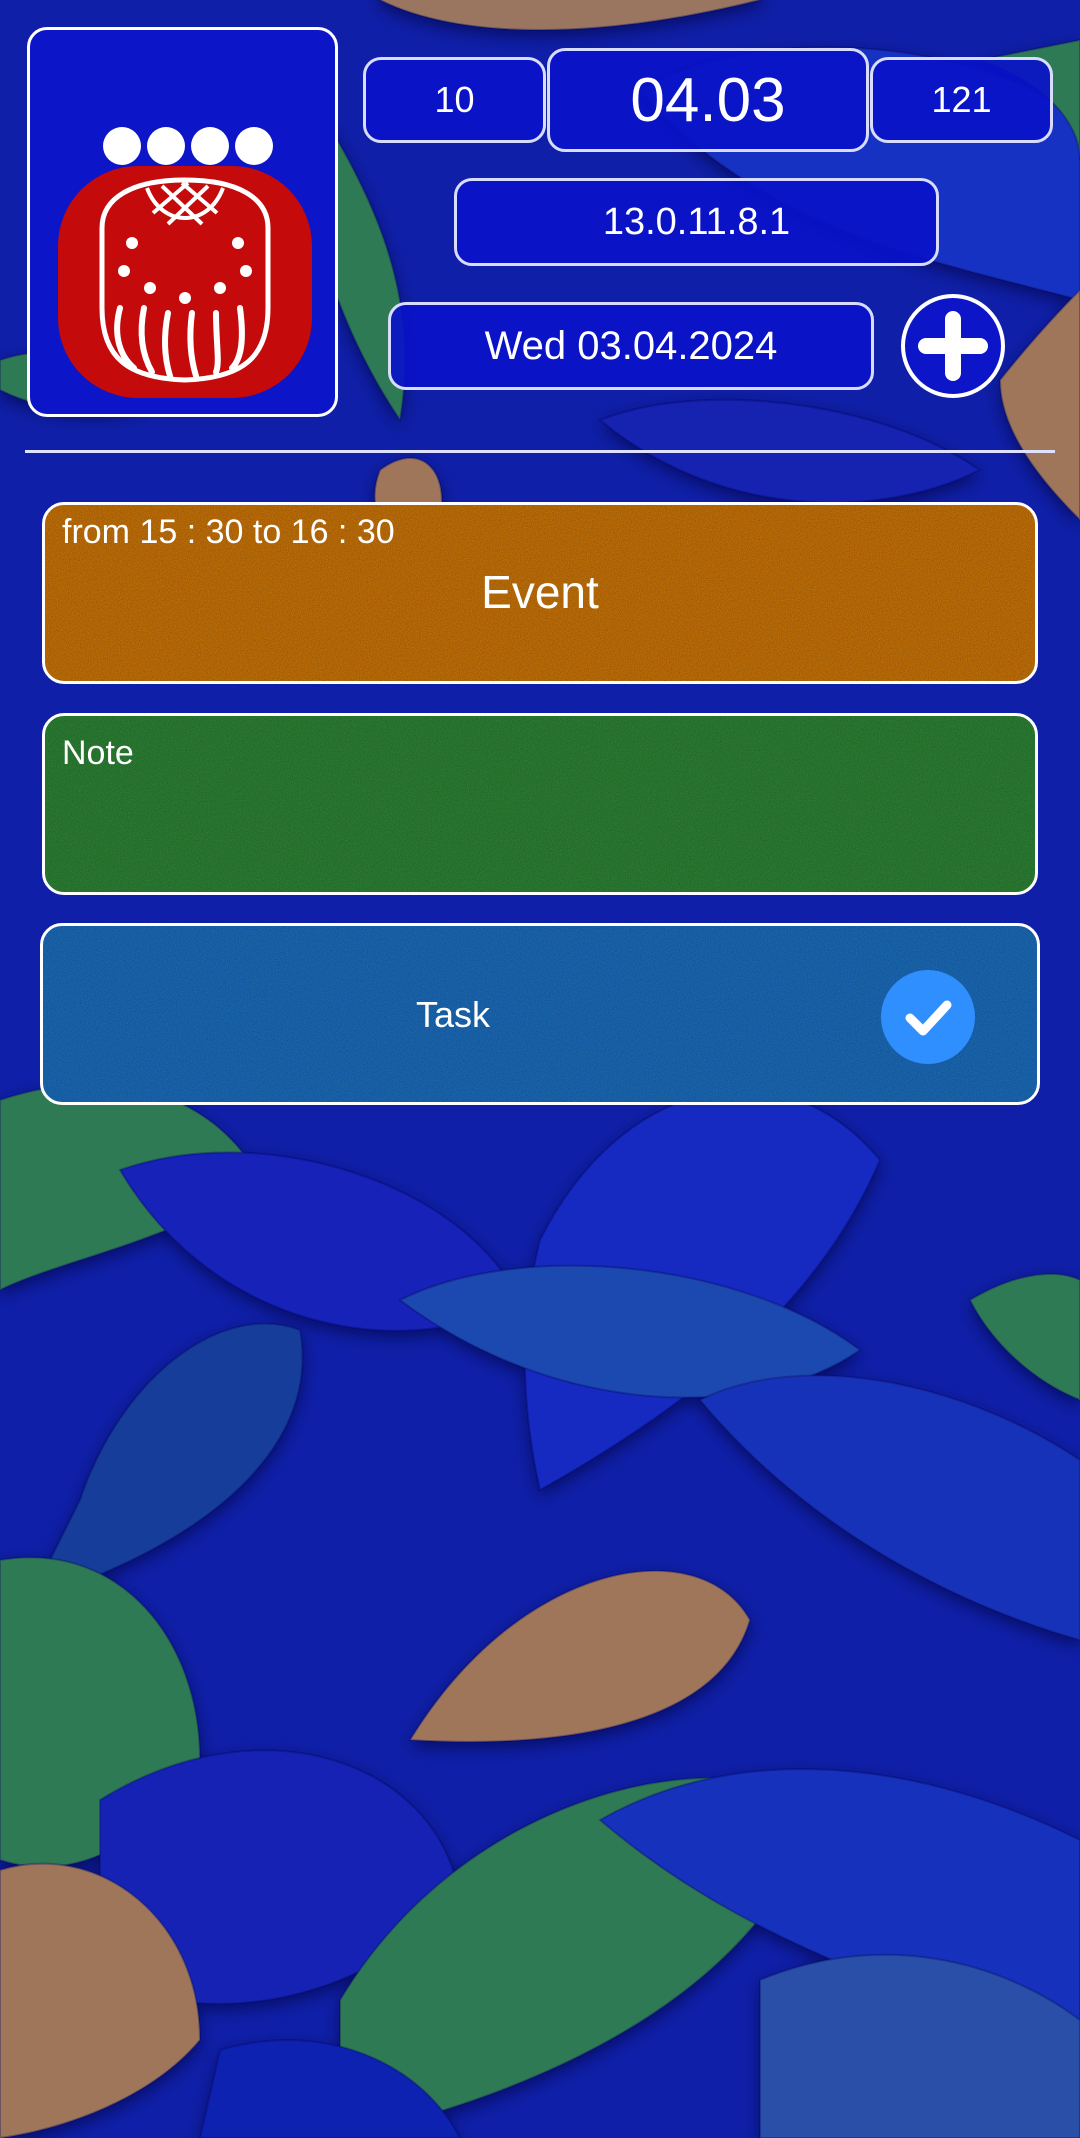  I want to click on note-card: Note, so click(540, 804).